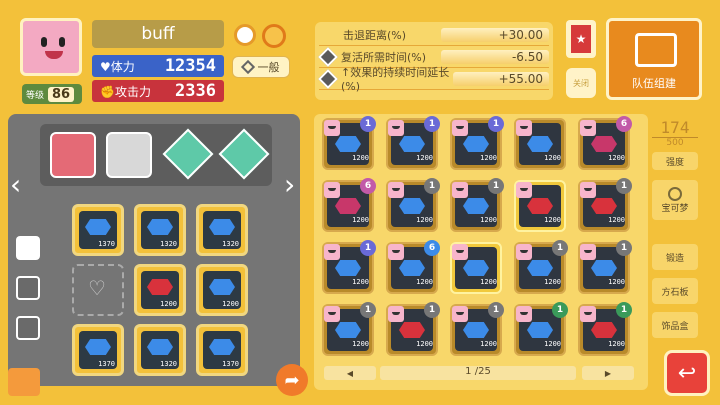 This screenshot has width=720, height=405. Describe the element at coordinates (675, 128) in the screenshot. I see `counter-value: 174` at that location.